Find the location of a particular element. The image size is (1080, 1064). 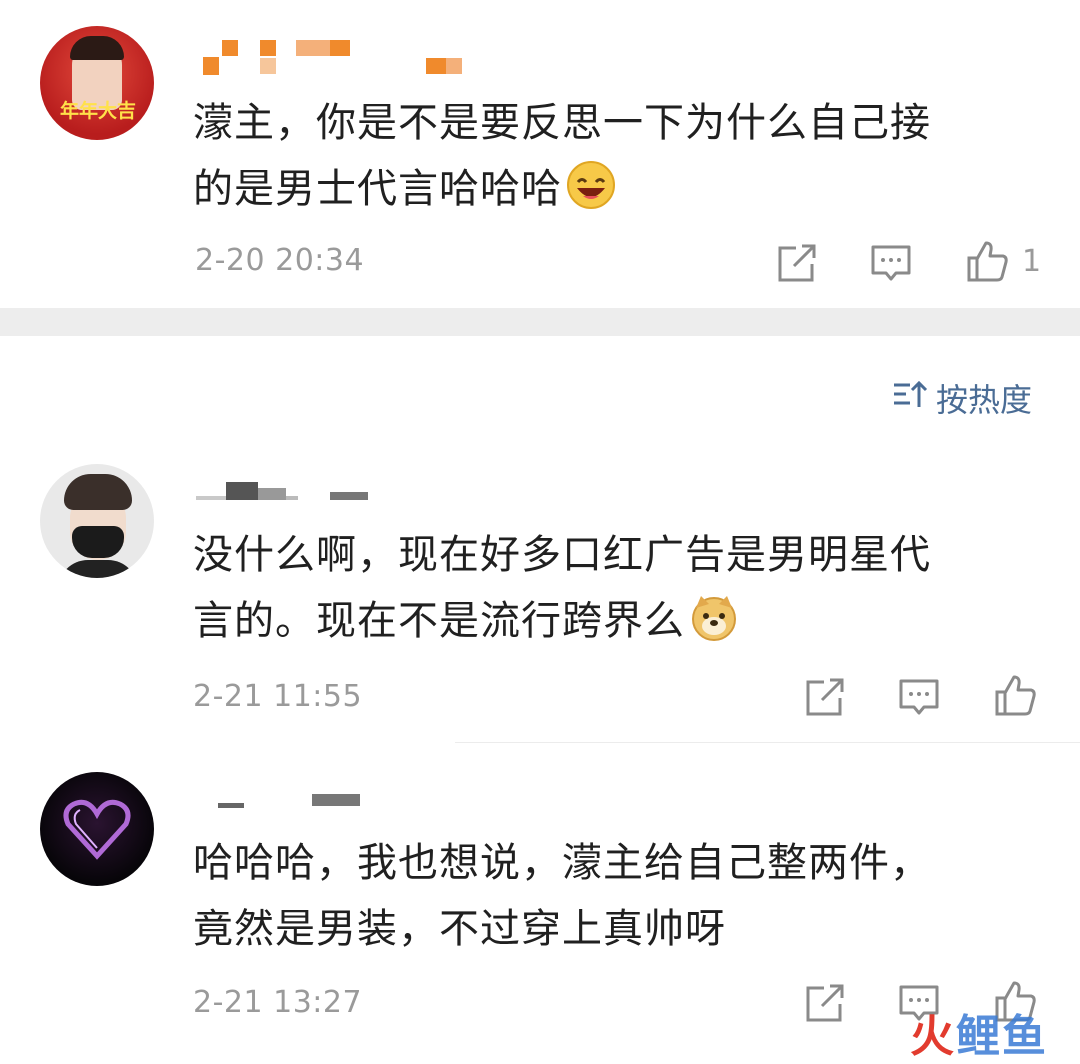

comment-line: 竟然是男装，不过穿上真帅呀 is located at coordinates (459, 929).